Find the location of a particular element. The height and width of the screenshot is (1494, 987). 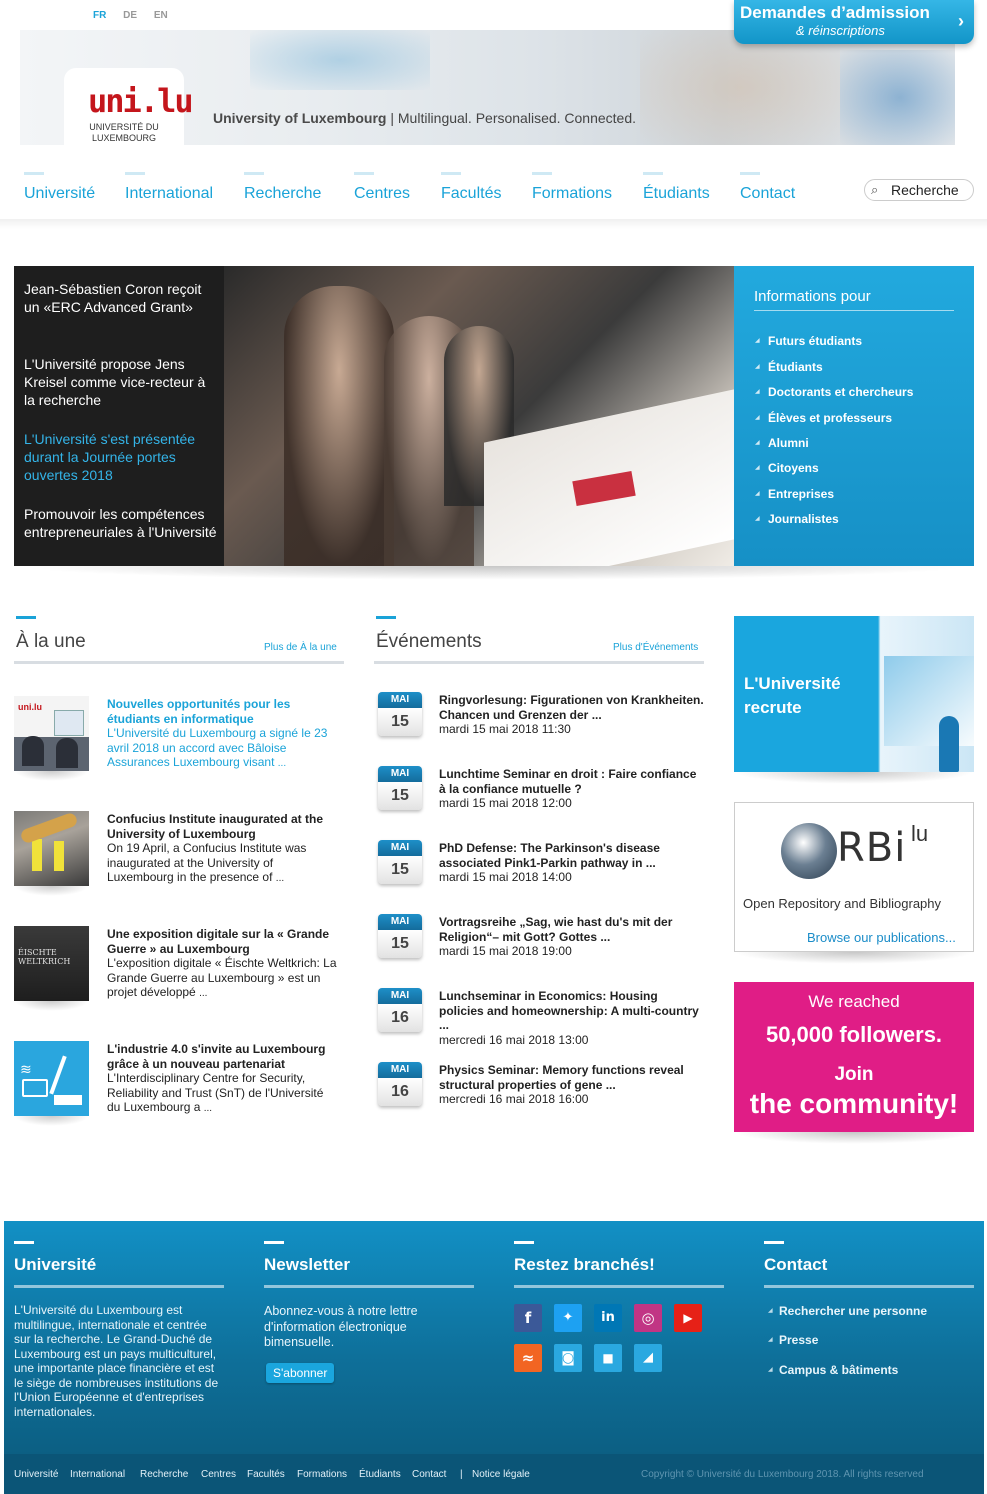

news-thumbnail is located at coordinates (51, 848).